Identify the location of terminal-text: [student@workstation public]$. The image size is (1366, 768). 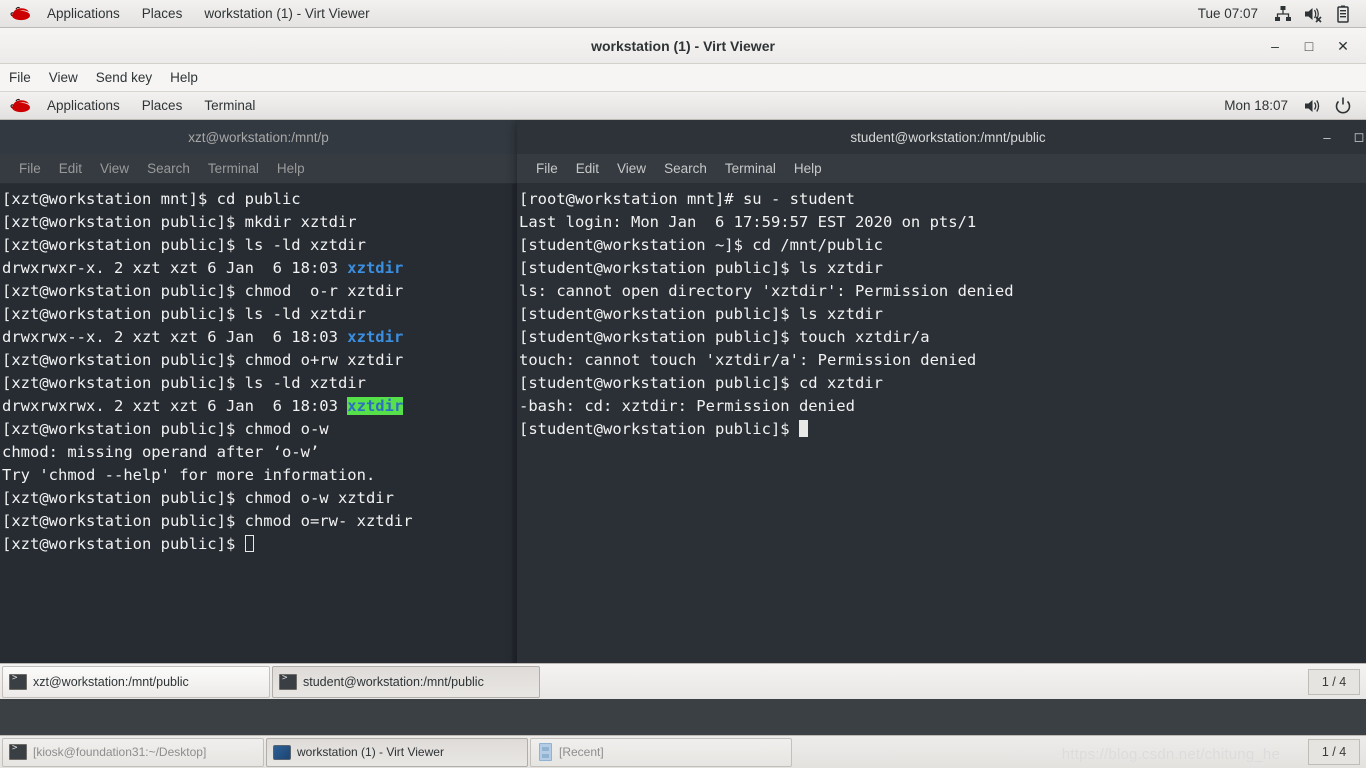
(659, 429).